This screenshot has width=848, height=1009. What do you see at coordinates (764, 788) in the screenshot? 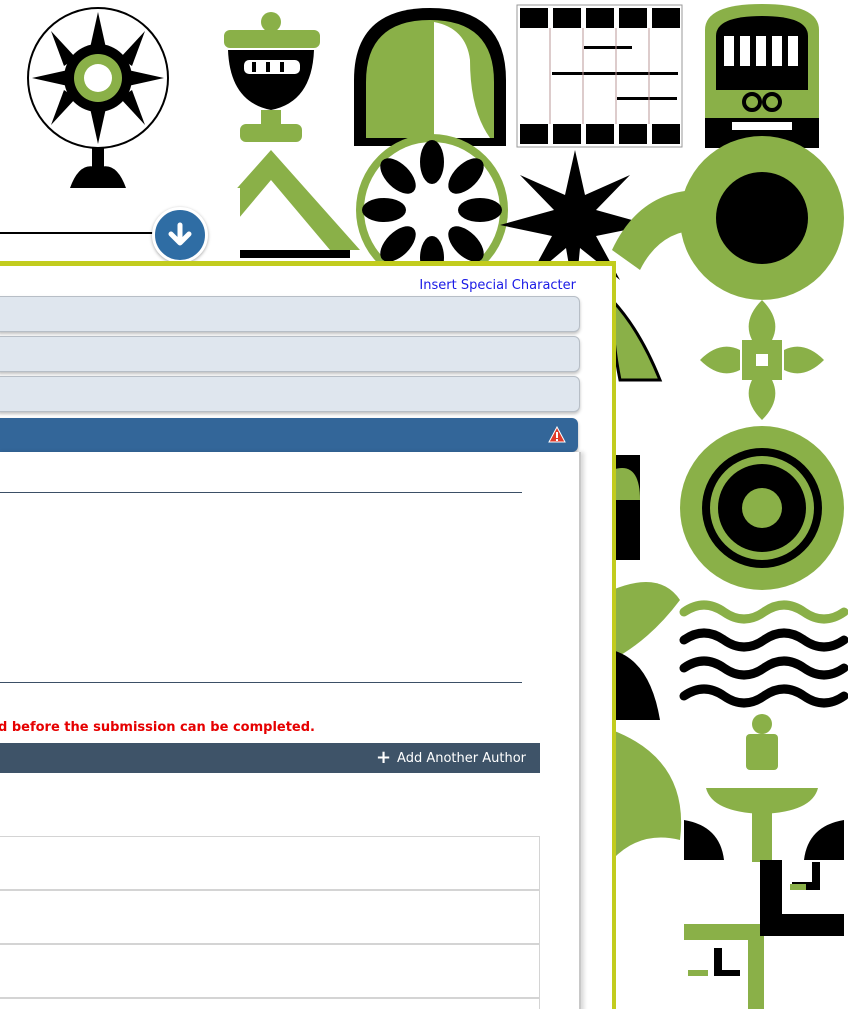
I see `fountain-icon` at bounding box center [764, 788].